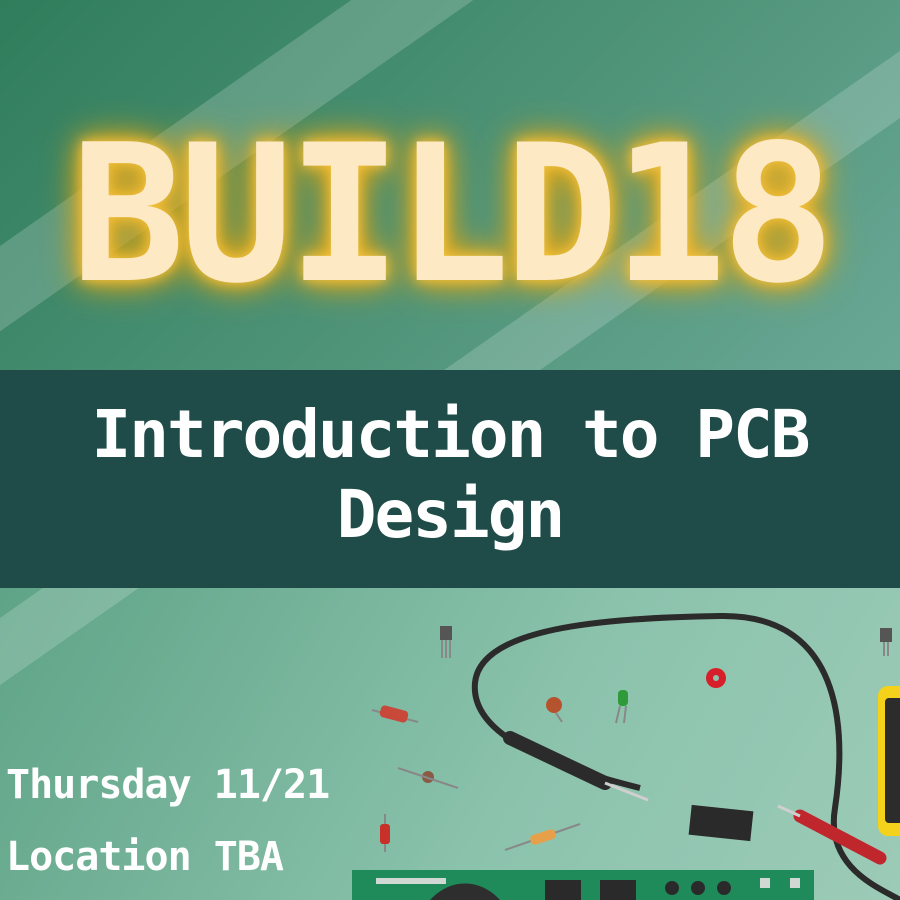 Image resolution: width=900 pixels, height=900 pixels. Describe the element at coordinates (145, 857) in the screenshot. I see `event-location: Location TBA` at that location.